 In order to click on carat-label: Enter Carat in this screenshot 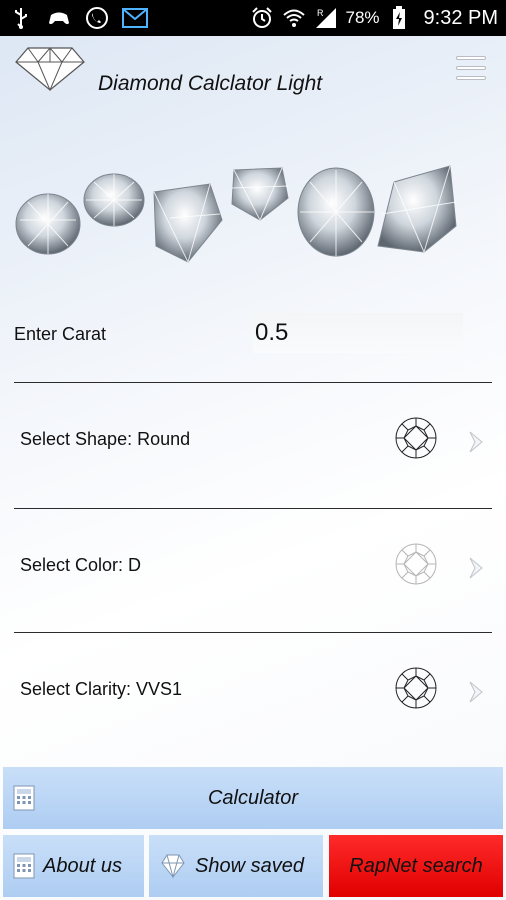, I will do `click(60, 334)`.